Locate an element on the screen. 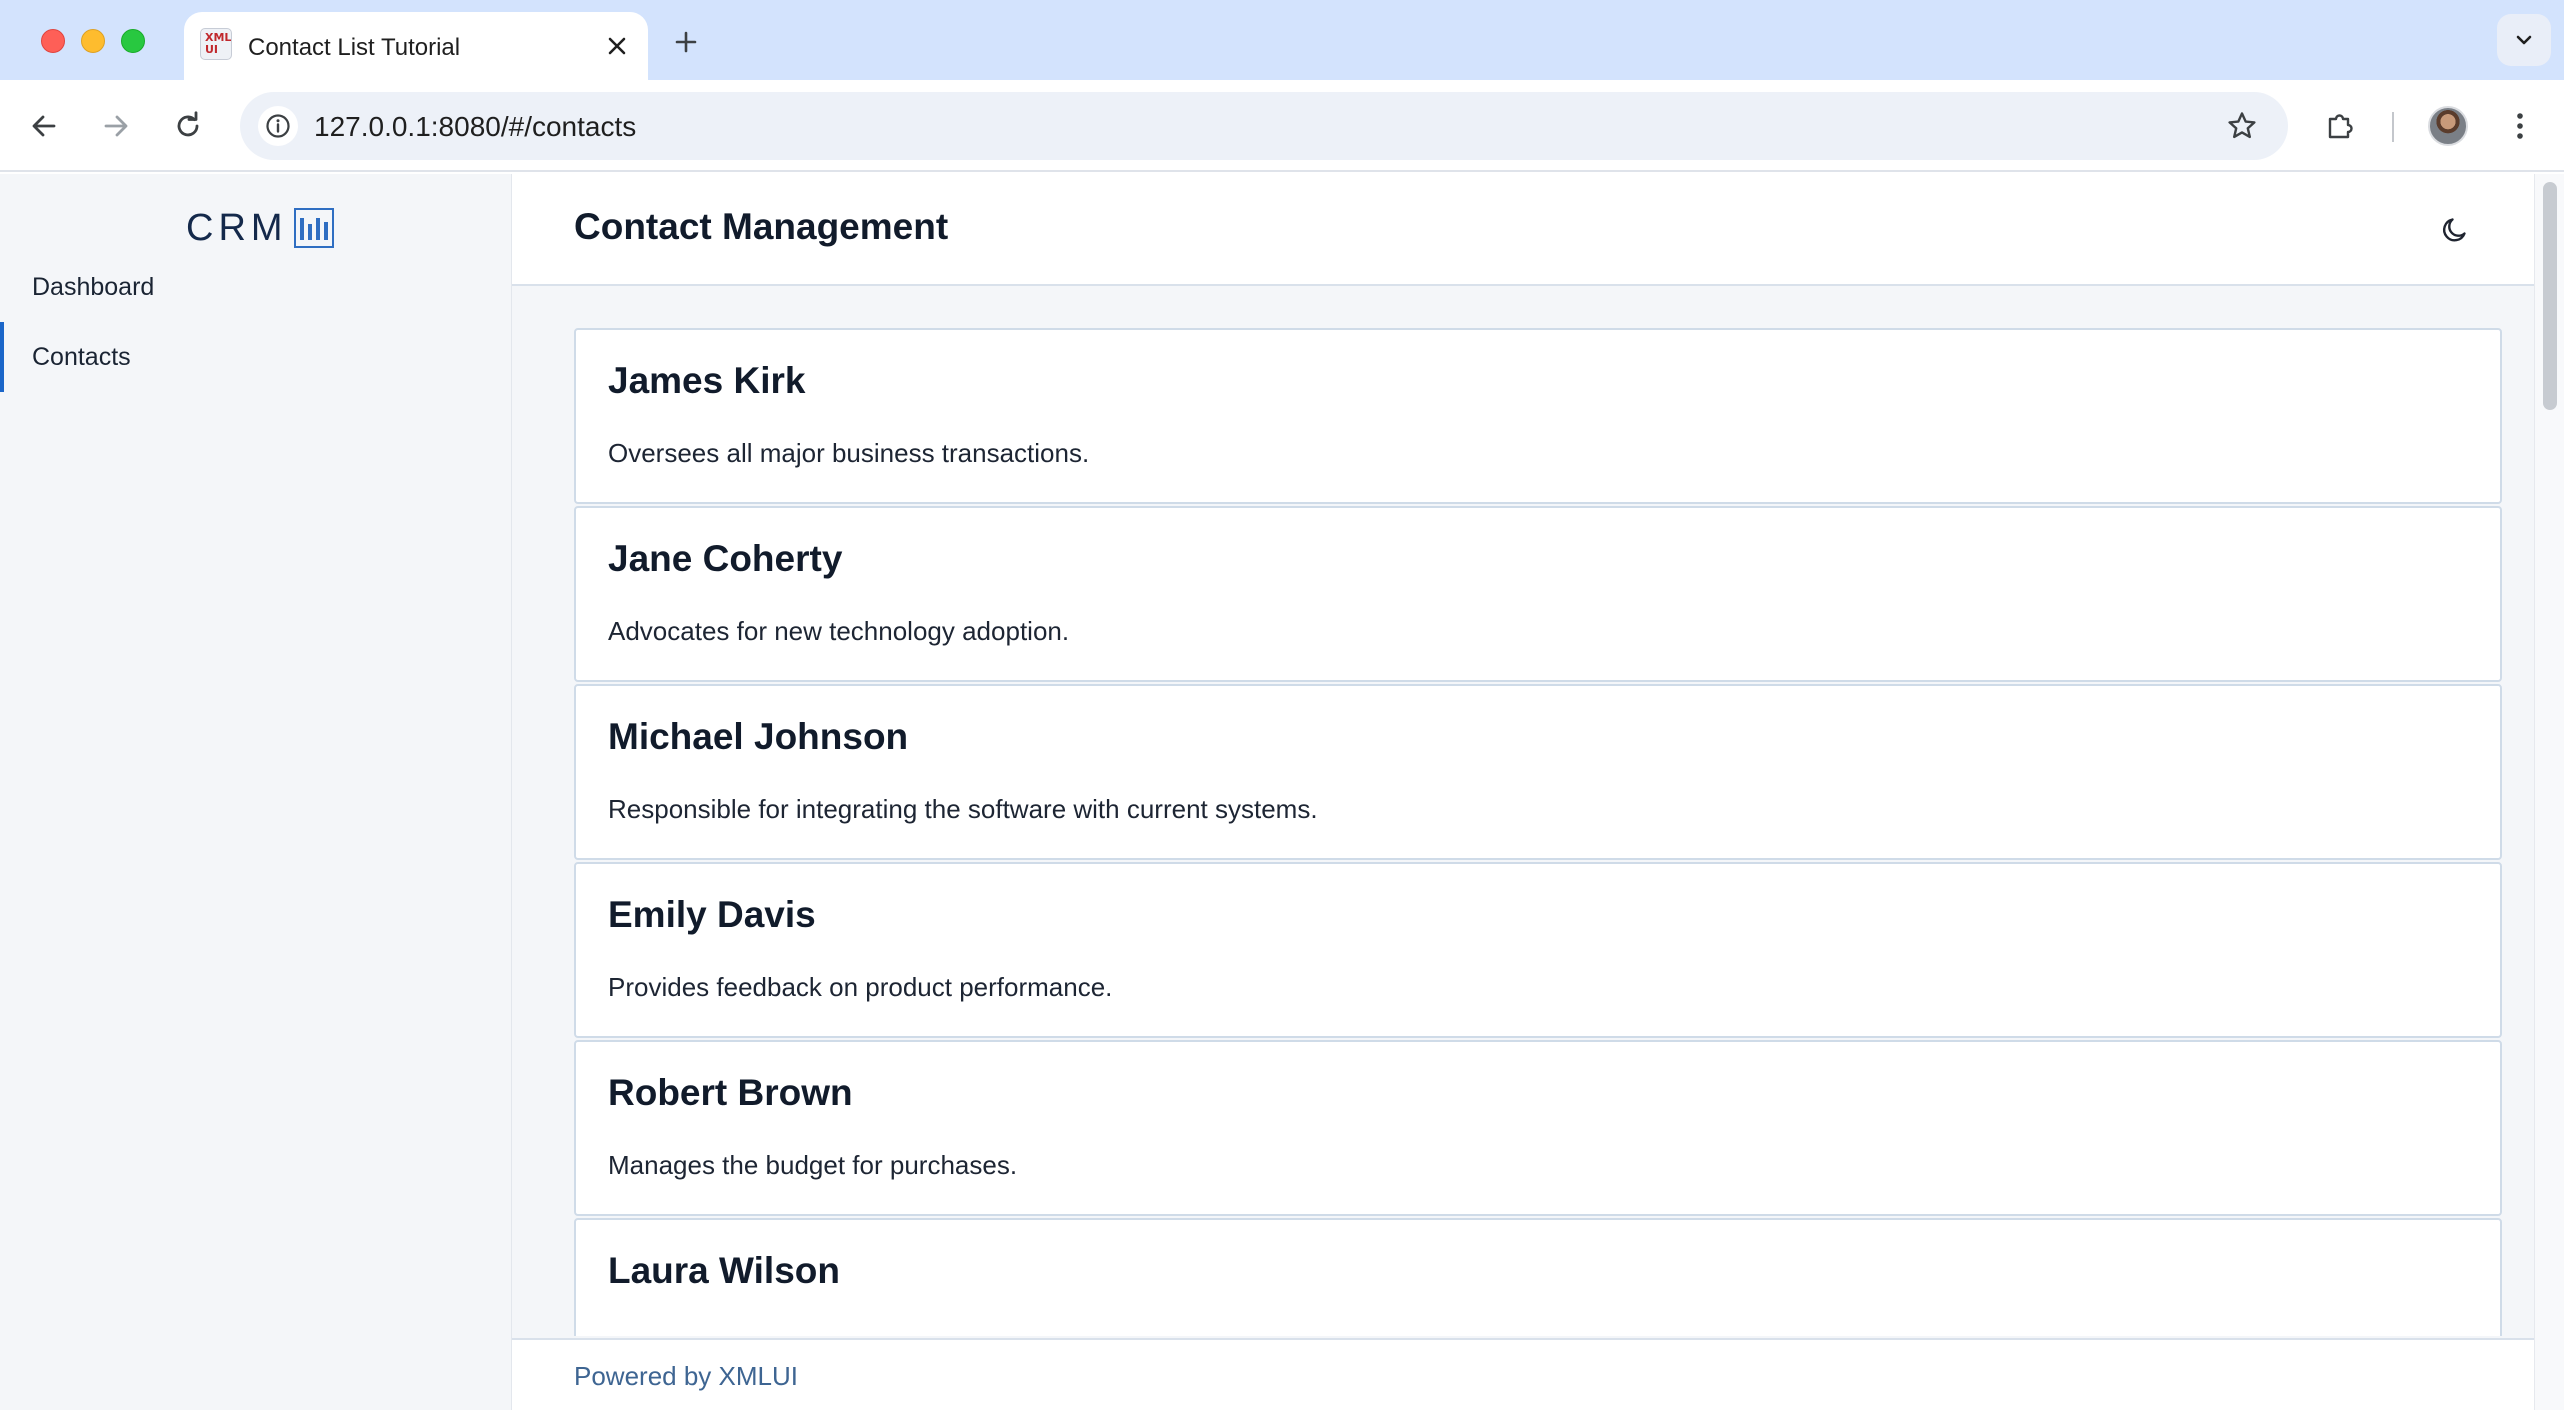  tab-close-button is located at coordinates (617, 46).